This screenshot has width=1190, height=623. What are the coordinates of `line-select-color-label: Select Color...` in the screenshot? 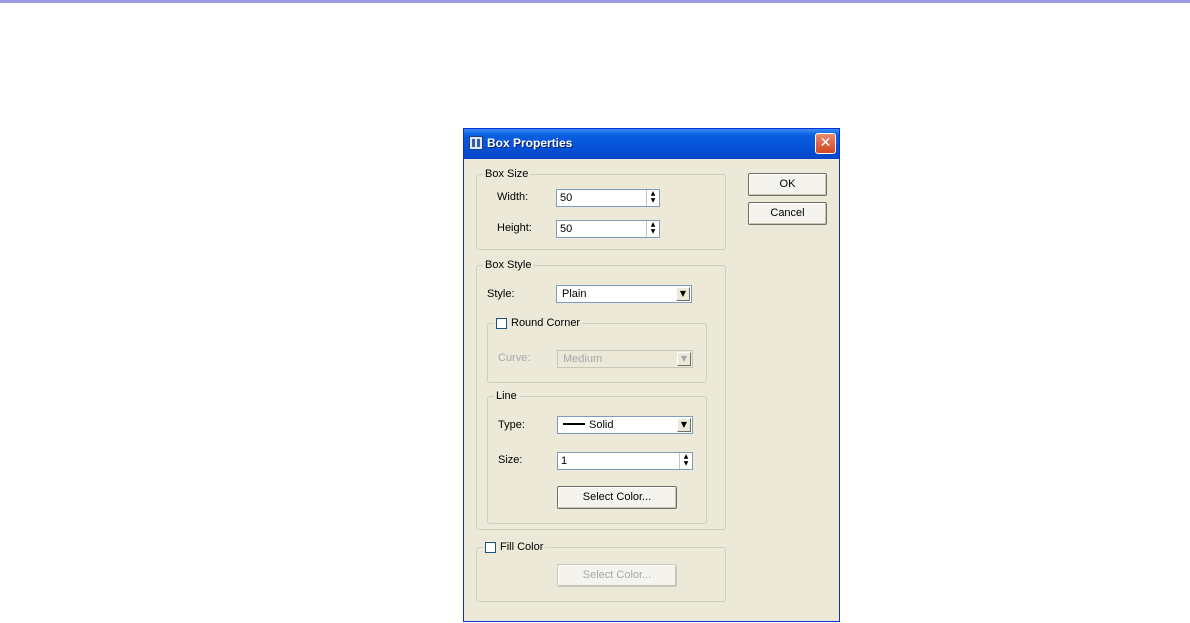 It's located at (617, 497).